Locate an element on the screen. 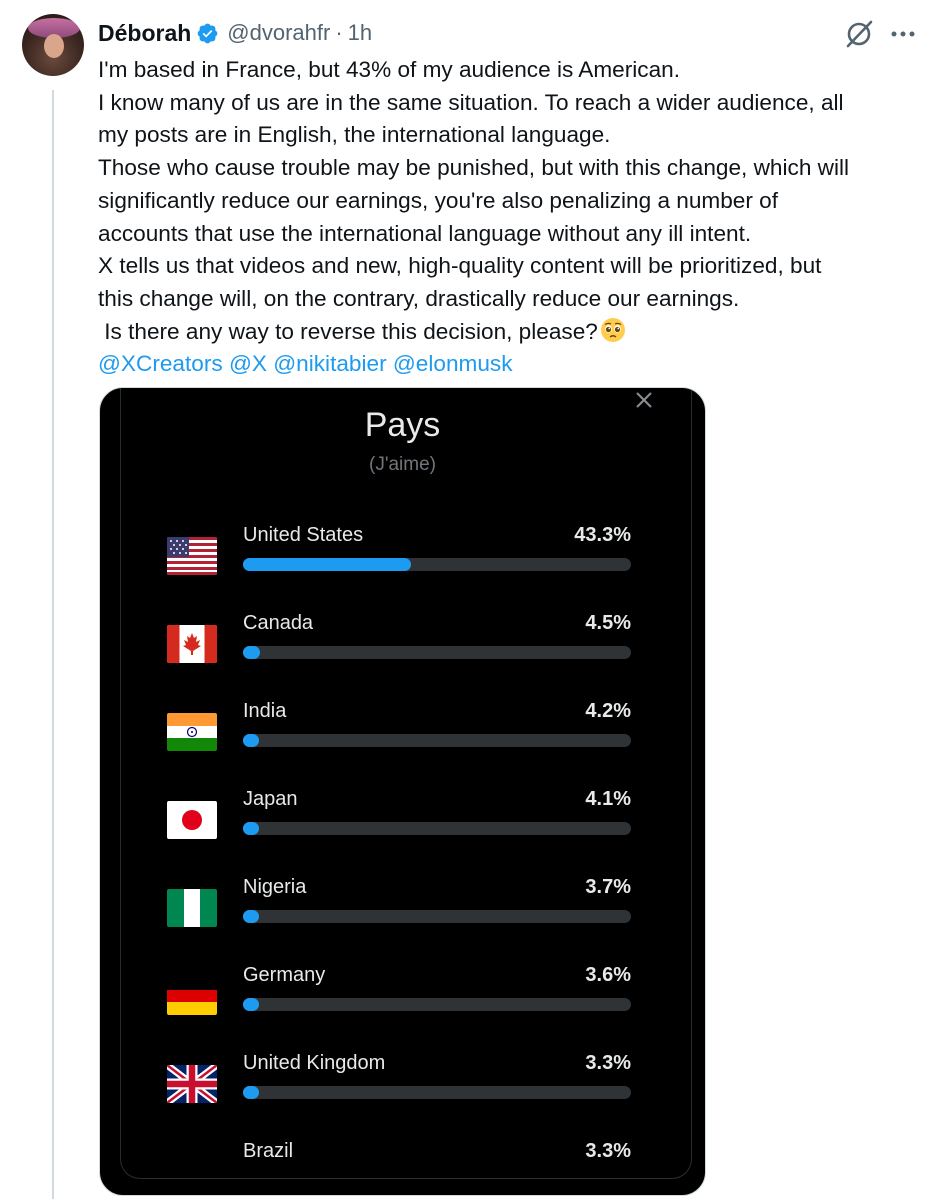 This screenshot has width=945, height=1199. country-name: Nigeria is located at coordinates (275, 887).